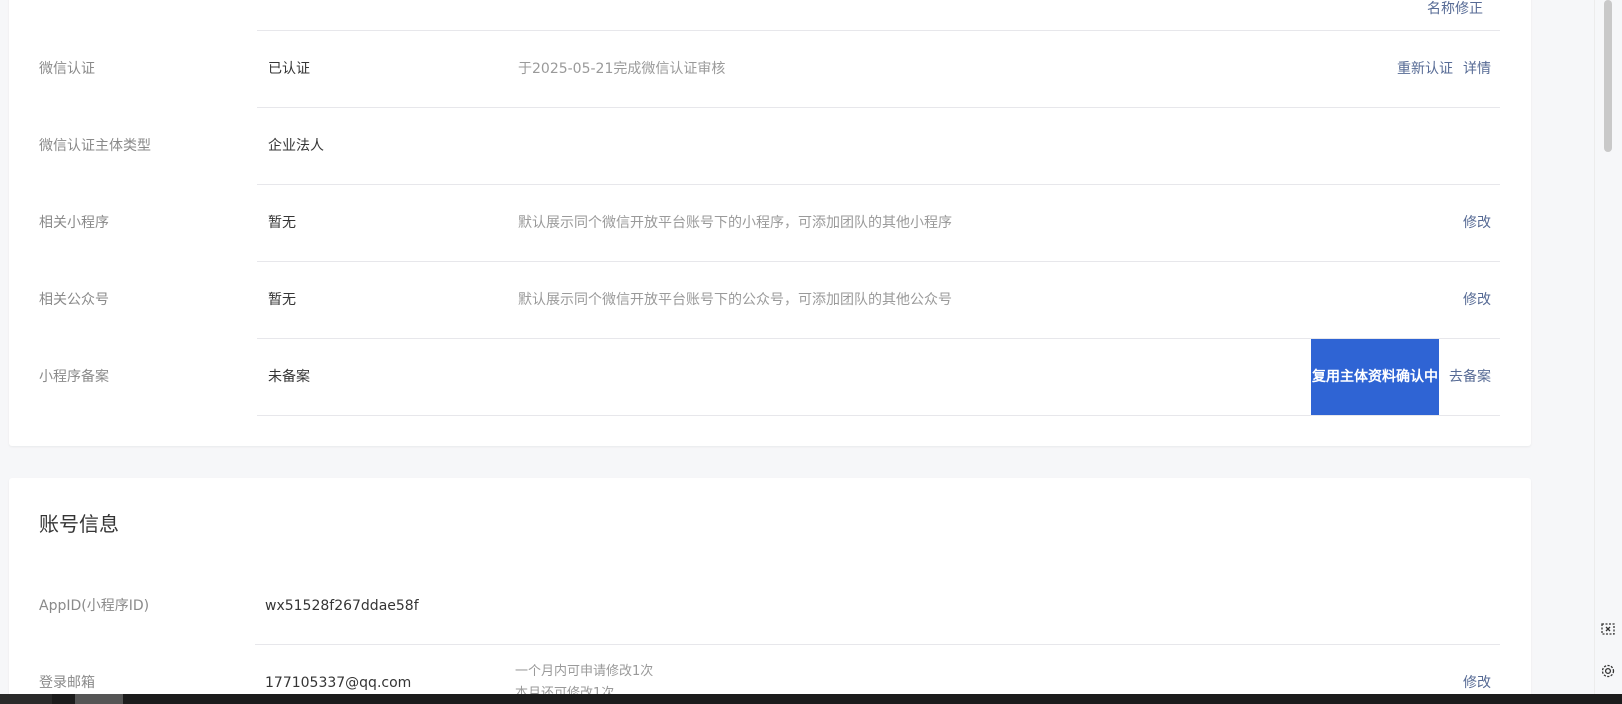 This screenshot has height=704, width=1622. I want to click on modify-email-link: 修改, so click(1477, 683).